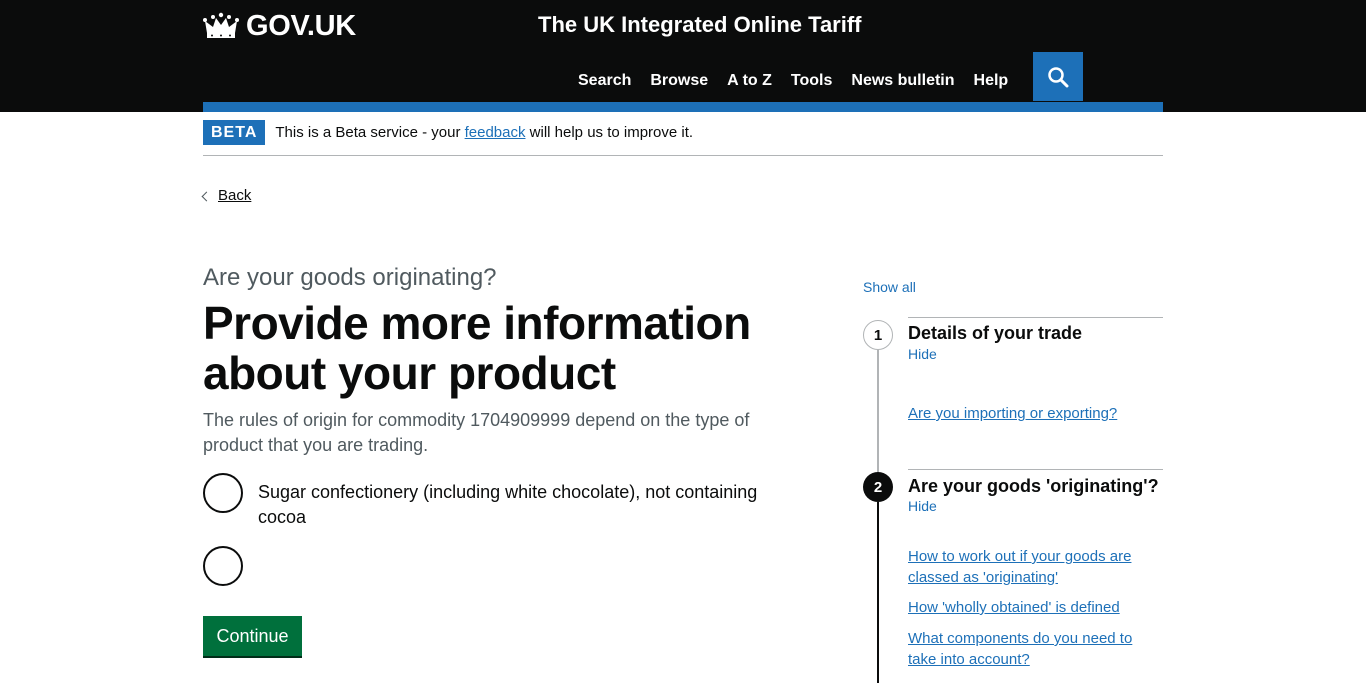 Image resolution: width=1366 pixels, height=683 pixels. I want to click on search-button, so click(1058, 76).